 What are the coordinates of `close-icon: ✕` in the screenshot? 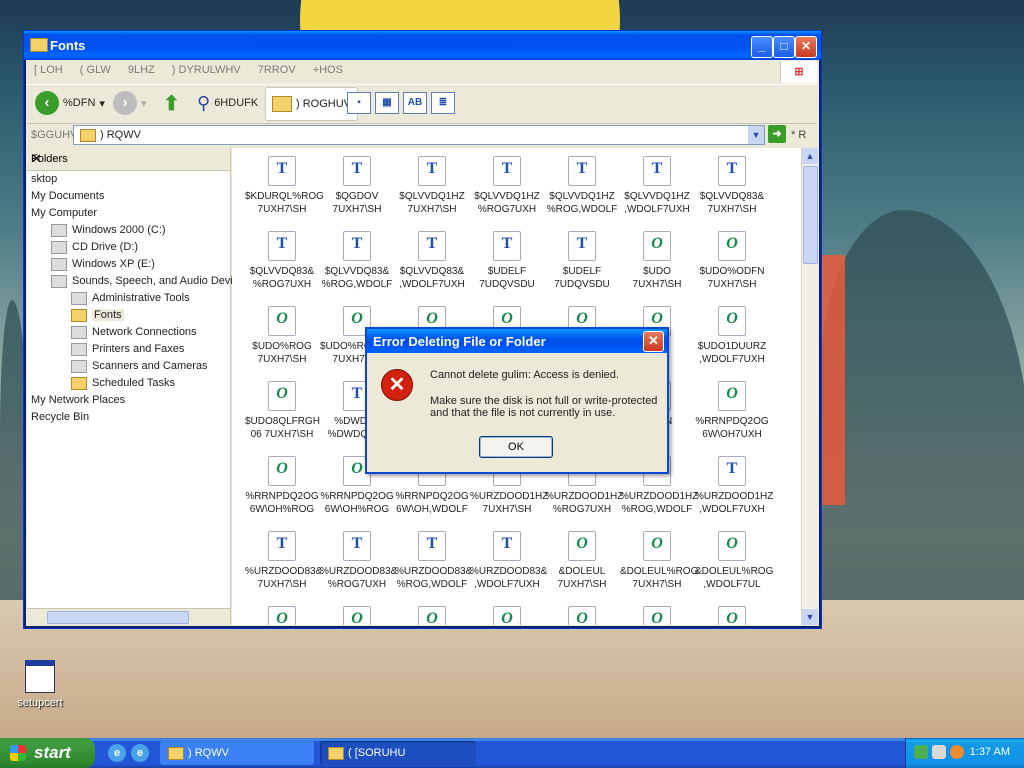 It's located at (127, 159).